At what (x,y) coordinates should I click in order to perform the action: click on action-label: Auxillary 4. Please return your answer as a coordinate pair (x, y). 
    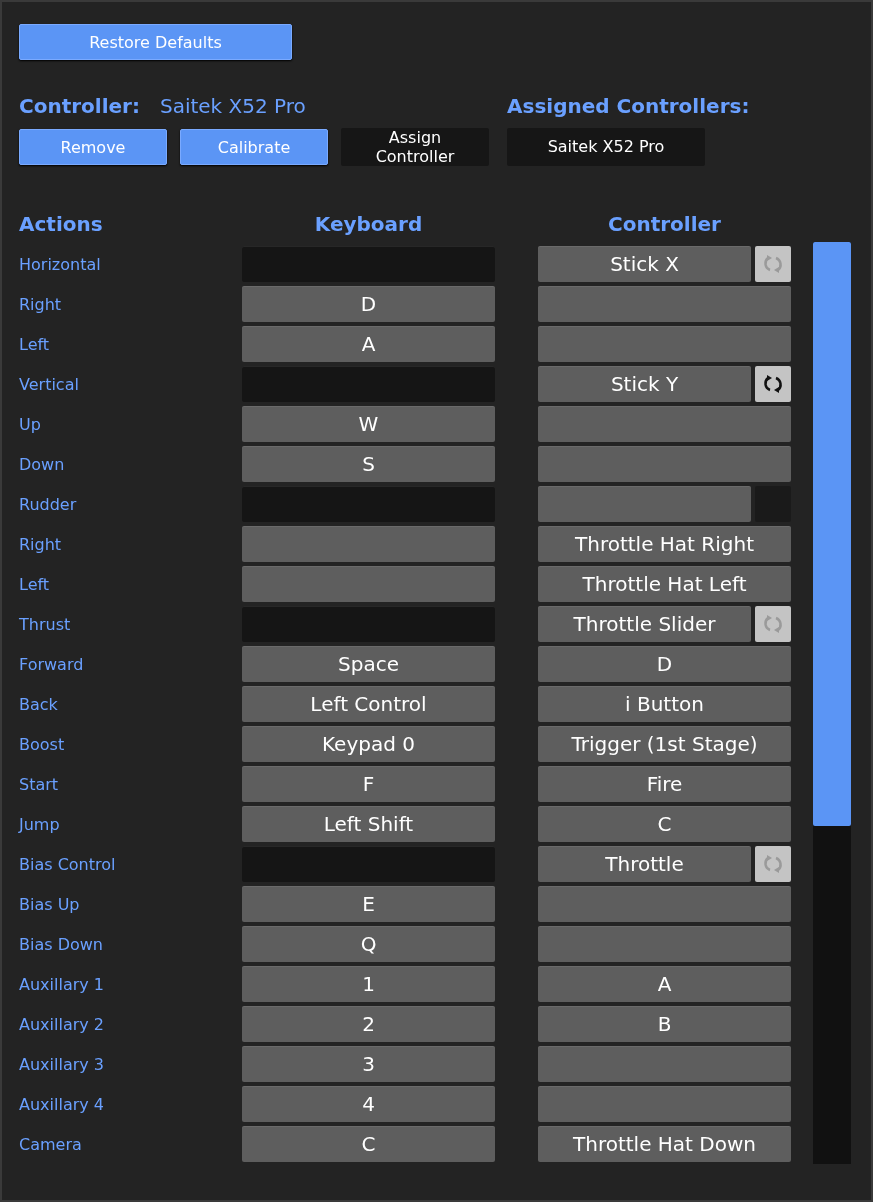
    Looking at the image, I should click on (62, 1104).